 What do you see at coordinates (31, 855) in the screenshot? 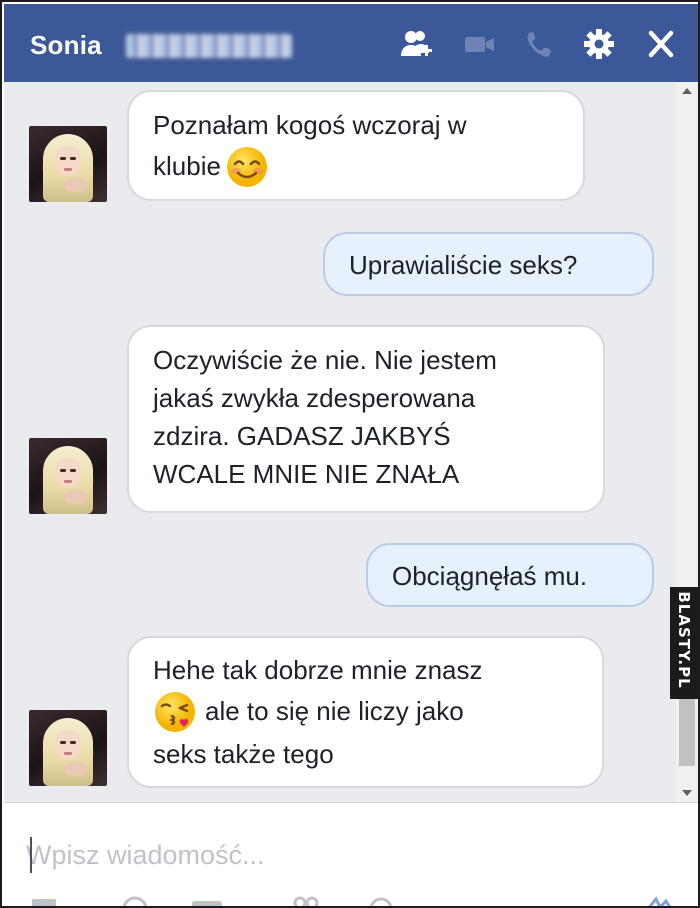
I see `text-caret` at bounding box center [31, 855].